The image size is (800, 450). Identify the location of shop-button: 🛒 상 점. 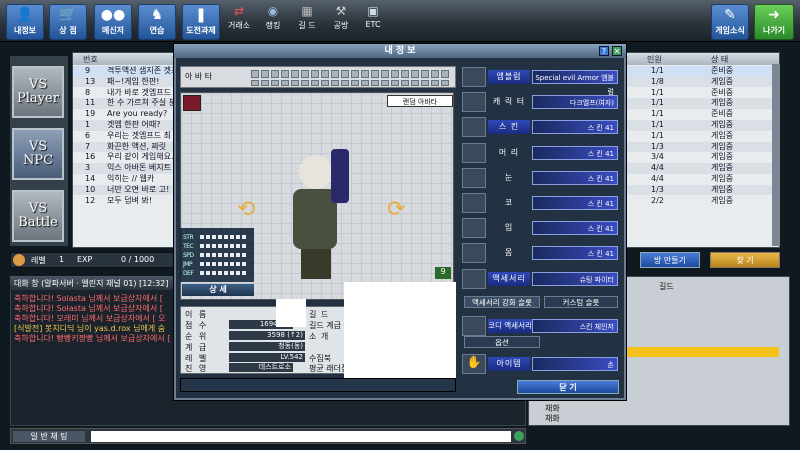
(68, 22).